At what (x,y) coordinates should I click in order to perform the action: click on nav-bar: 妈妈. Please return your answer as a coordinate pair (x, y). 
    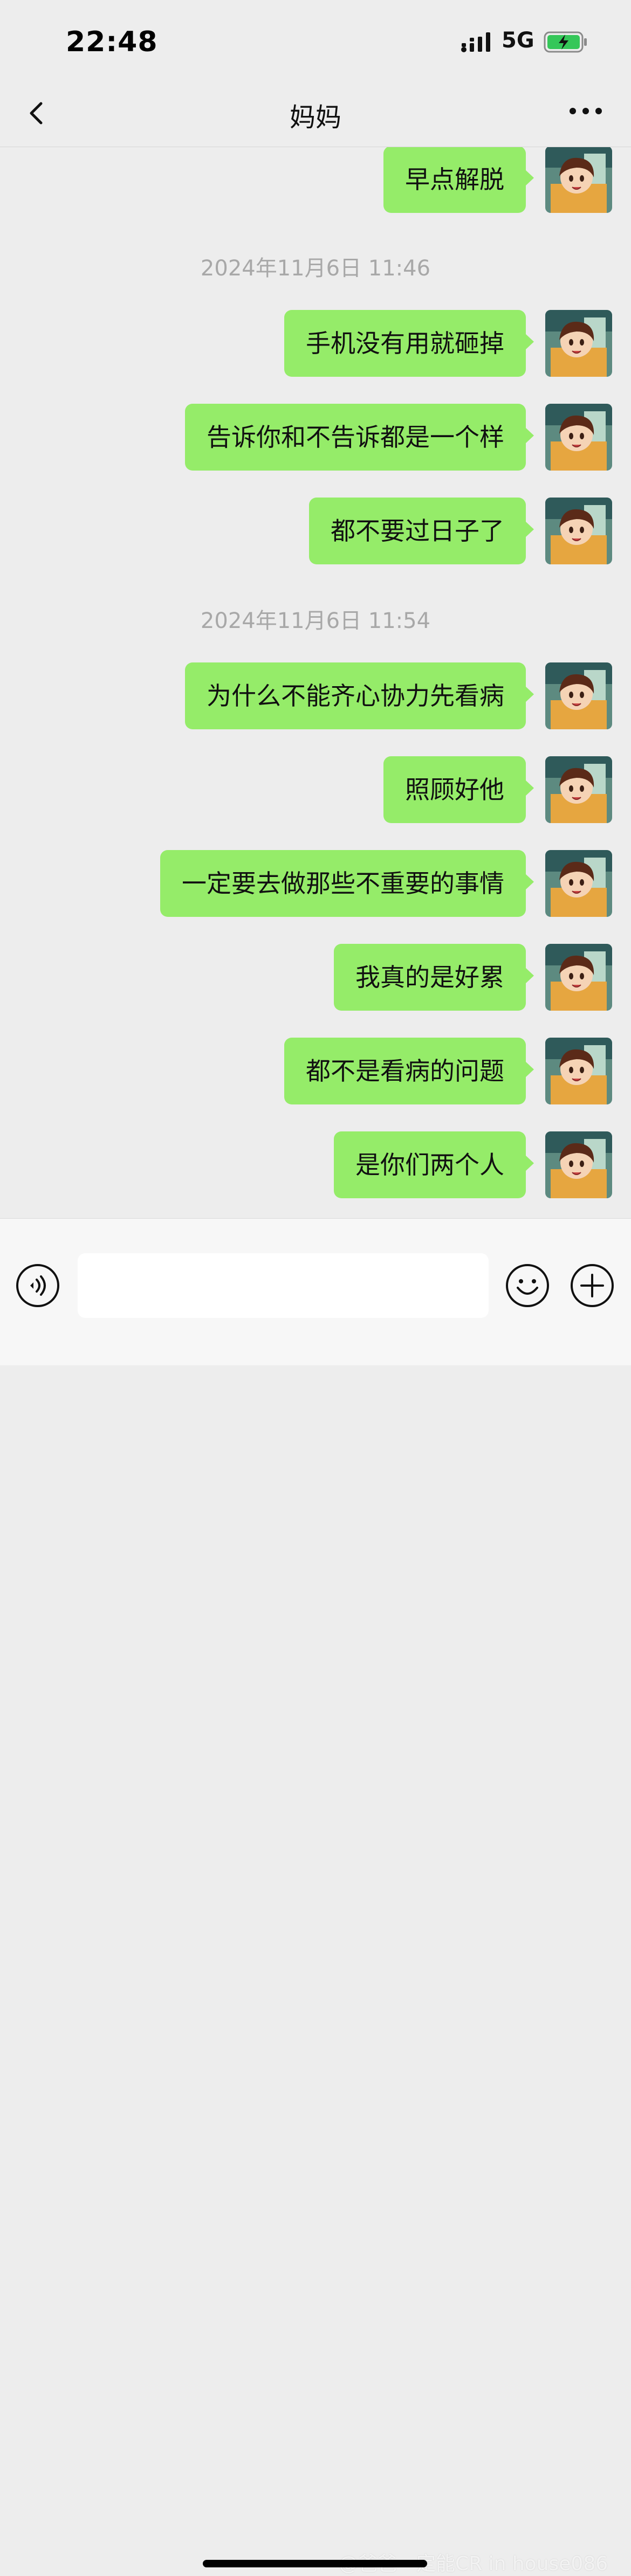
    Looking at the image, I should click on (315, 114).